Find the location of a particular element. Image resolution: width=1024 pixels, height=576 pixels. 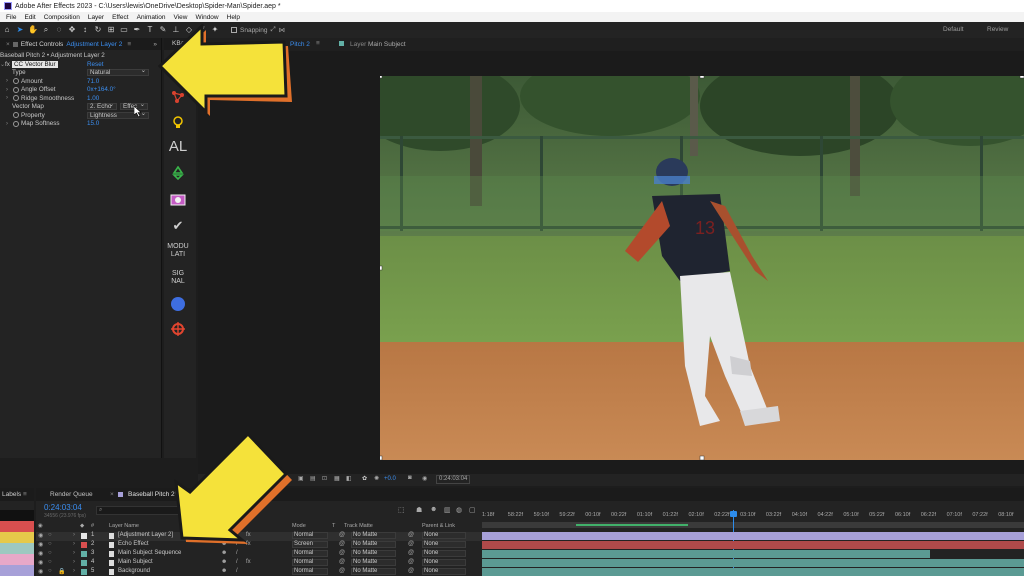

quality-switch-icon: / is located at coordinates (237, 562).